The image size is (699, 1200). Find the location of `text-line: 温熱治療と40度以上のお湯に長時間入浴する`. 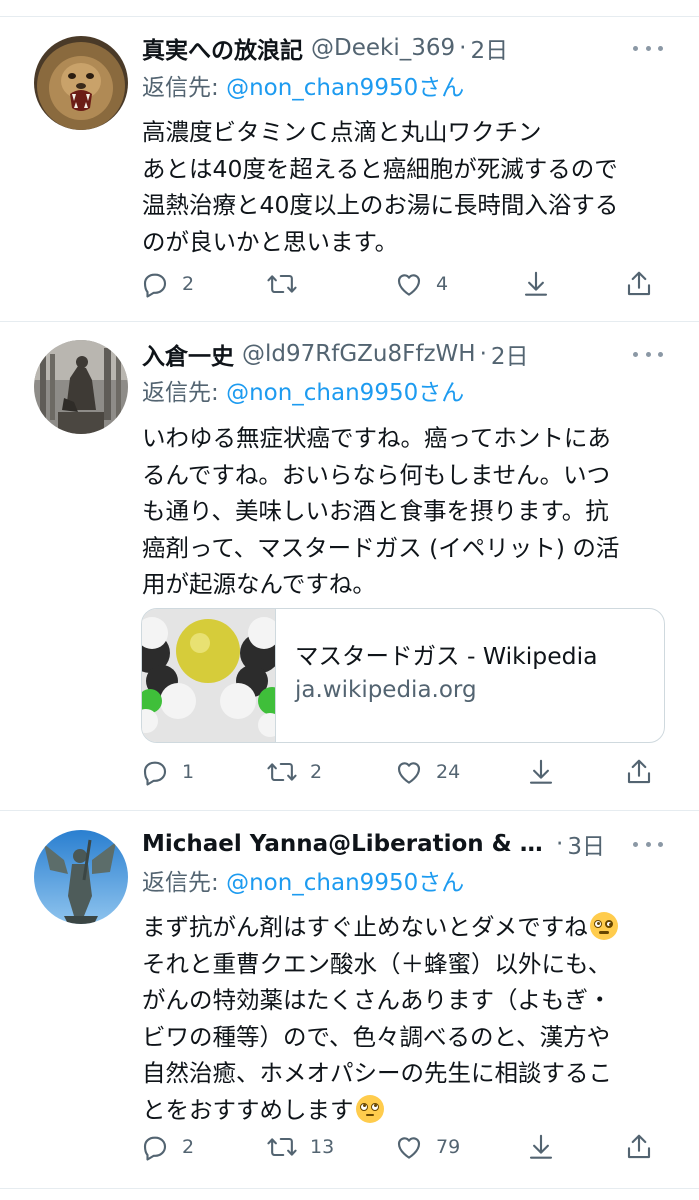

text-line: 温熱治療と40度以上のお湯に長時間入浴する is located at coordinates (380, 205).